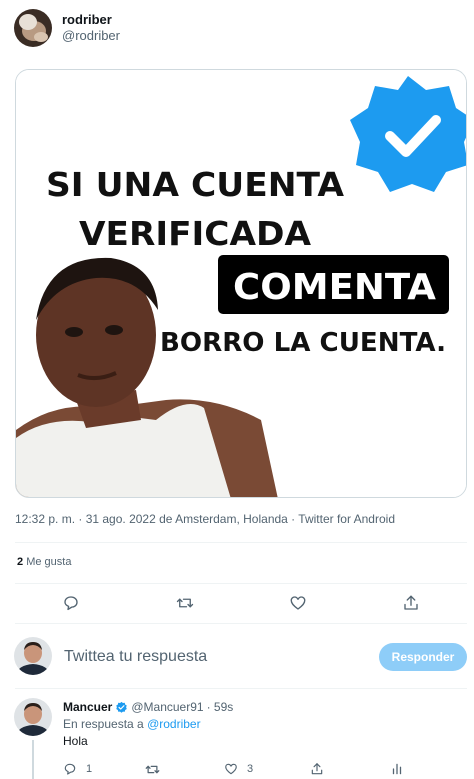  I want to click on reply-reply-button: 1, so click(77, 769).